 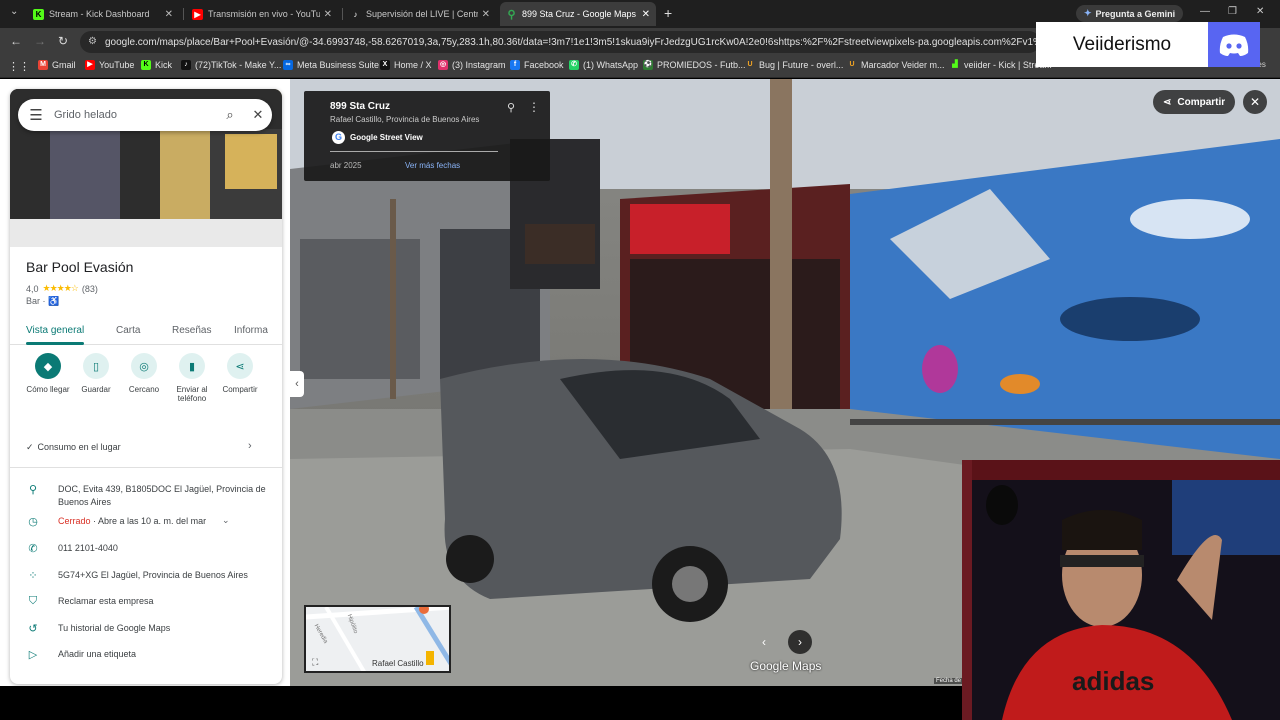 I want to click on shield-check-icon: ⛉, so click(x=33, y=601).